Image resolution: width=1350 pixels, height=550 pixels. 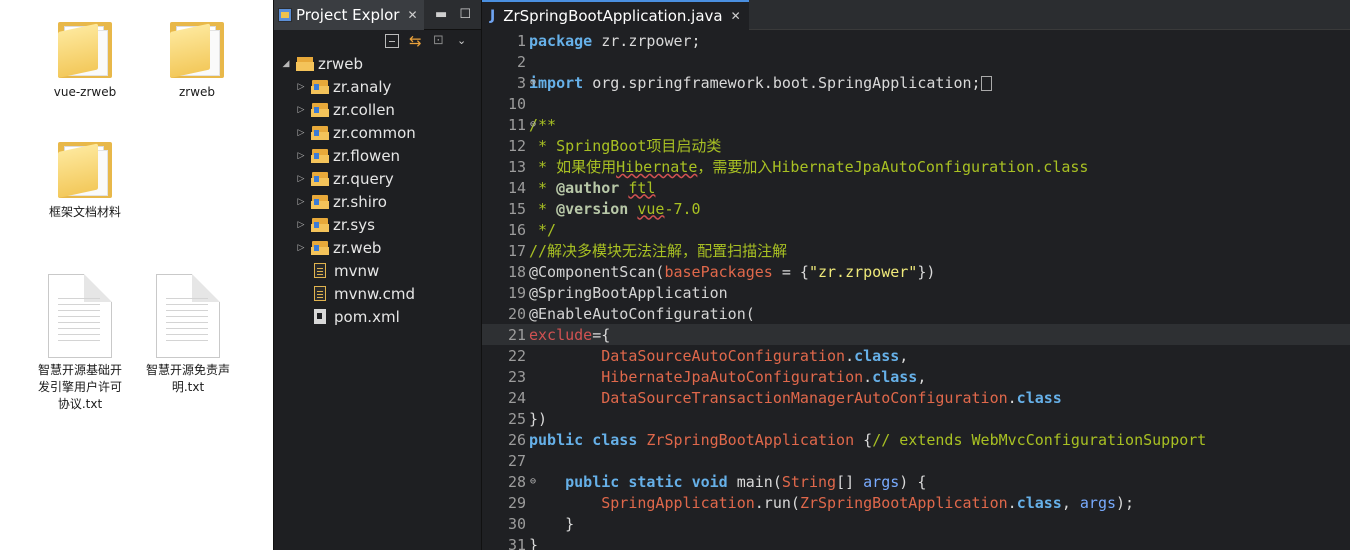 I want to click on code-line: 12 * SpringBoot项目启动类, so click(x=916, y=145).